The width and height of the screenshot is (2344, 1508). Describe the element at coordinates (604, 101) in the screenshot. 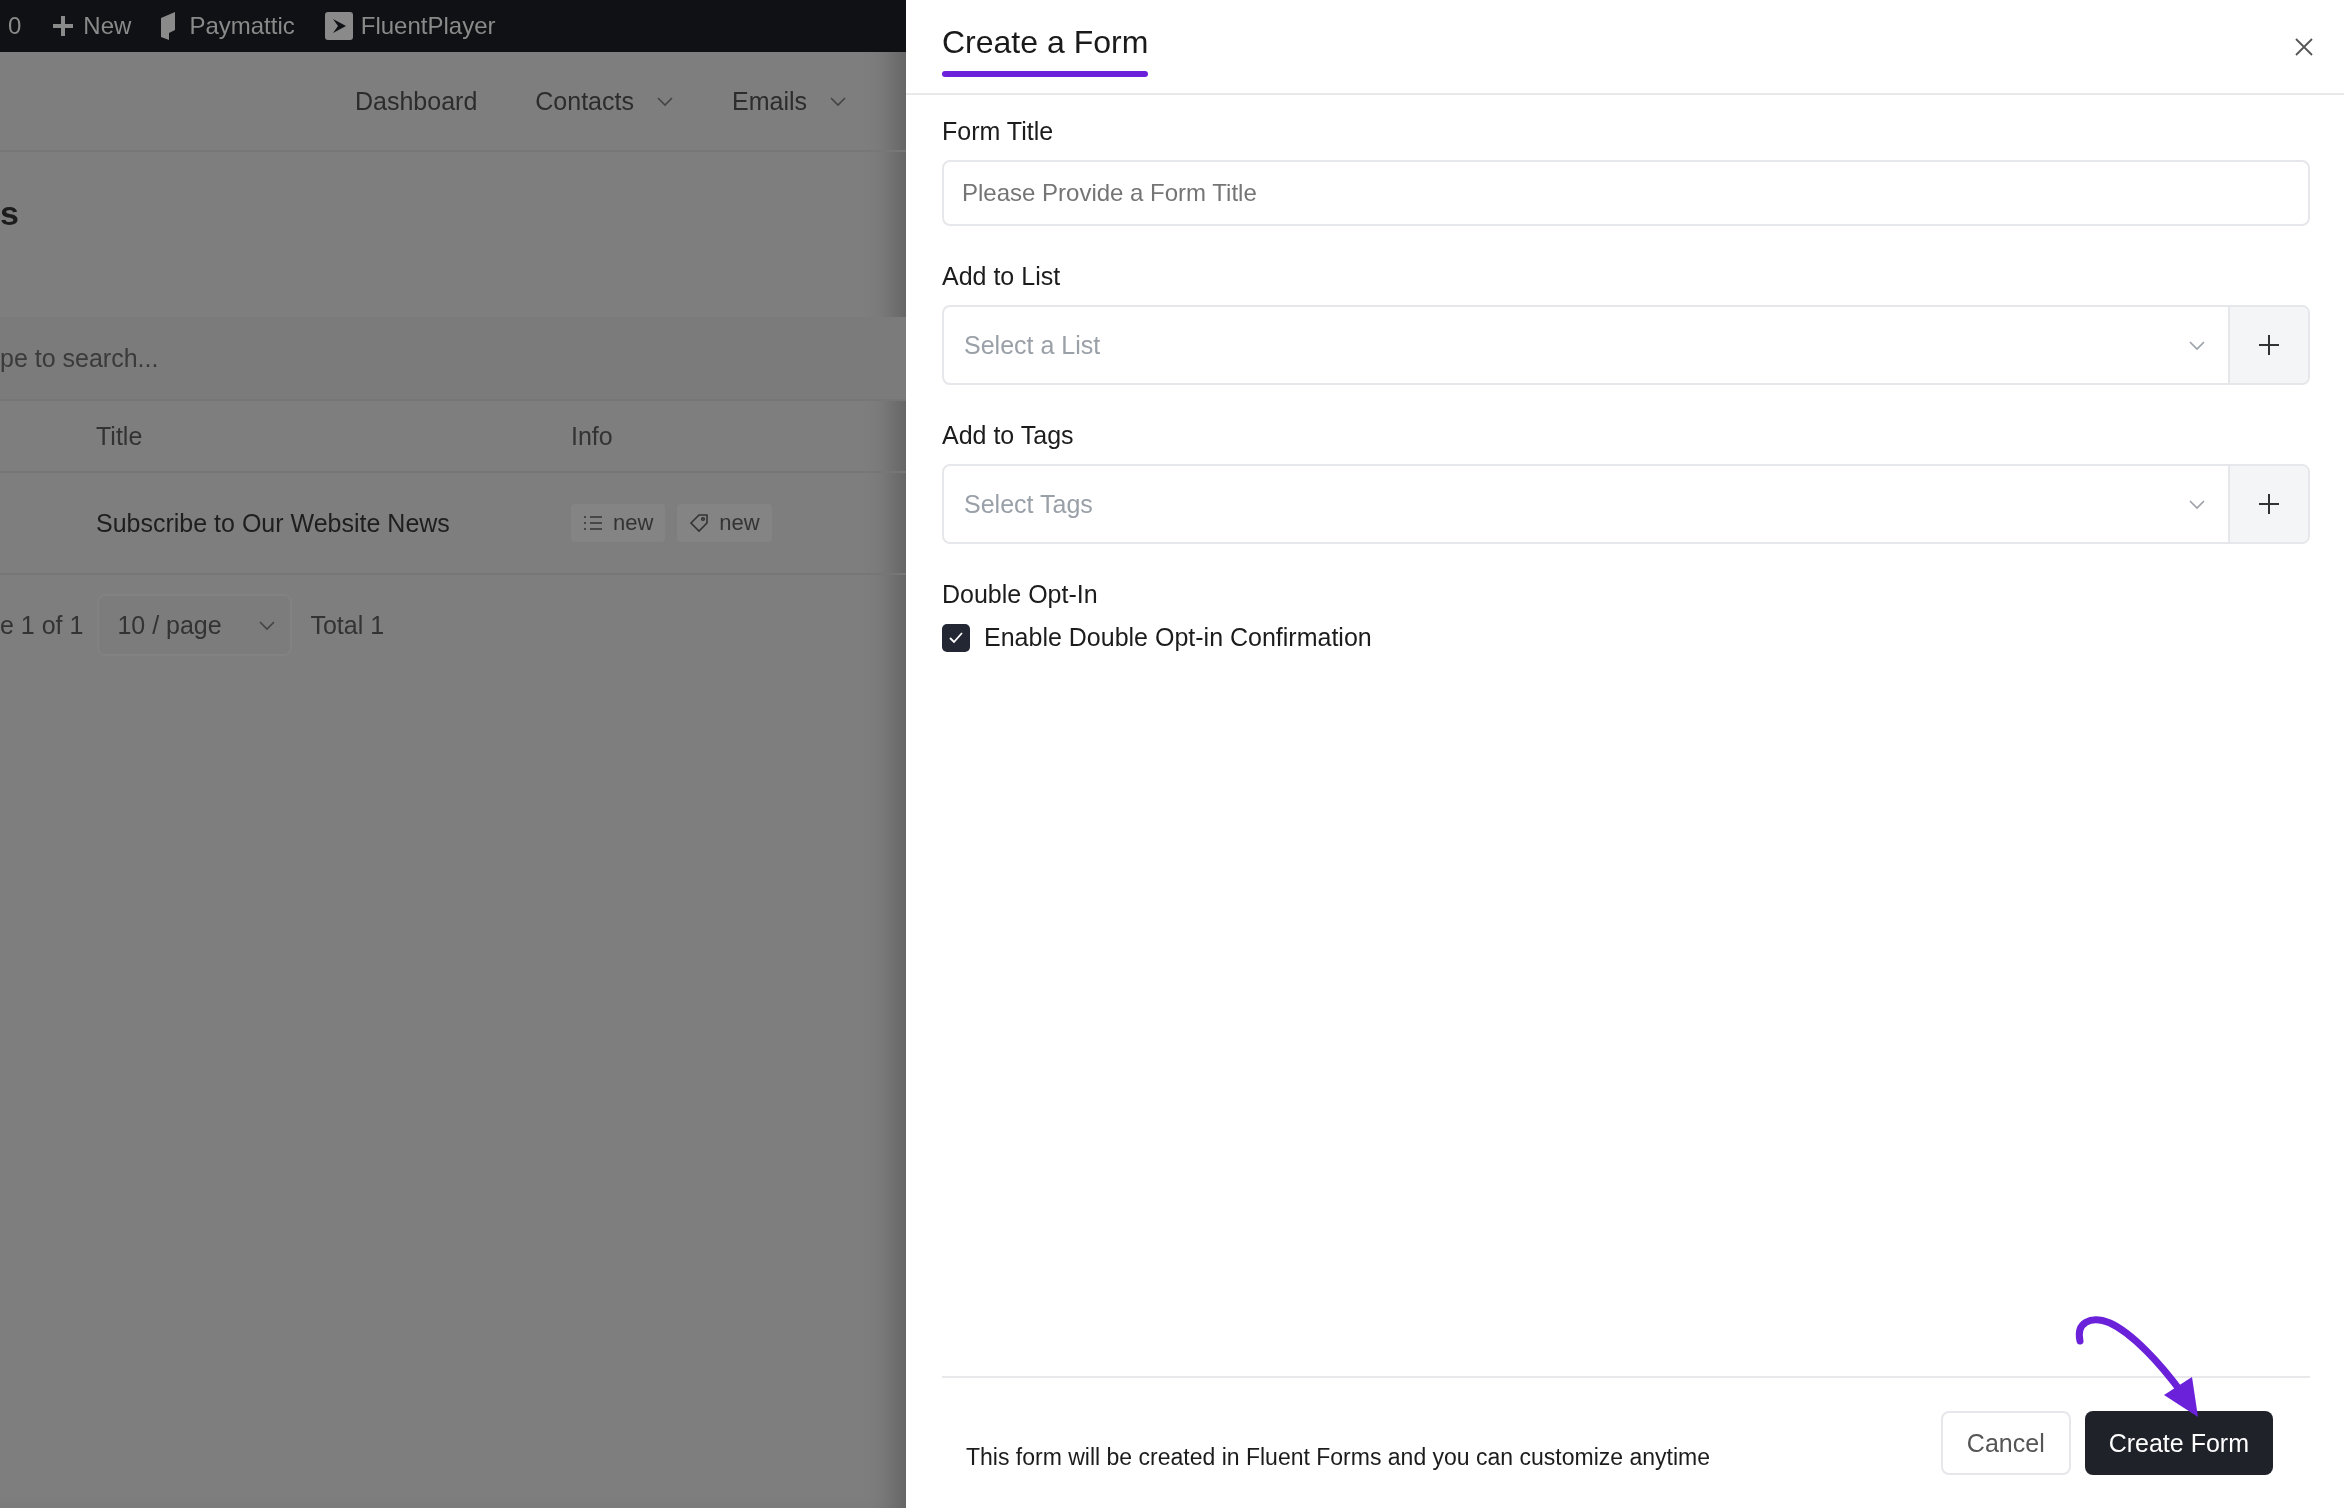

I see `nav-item: Contacts` at that location.